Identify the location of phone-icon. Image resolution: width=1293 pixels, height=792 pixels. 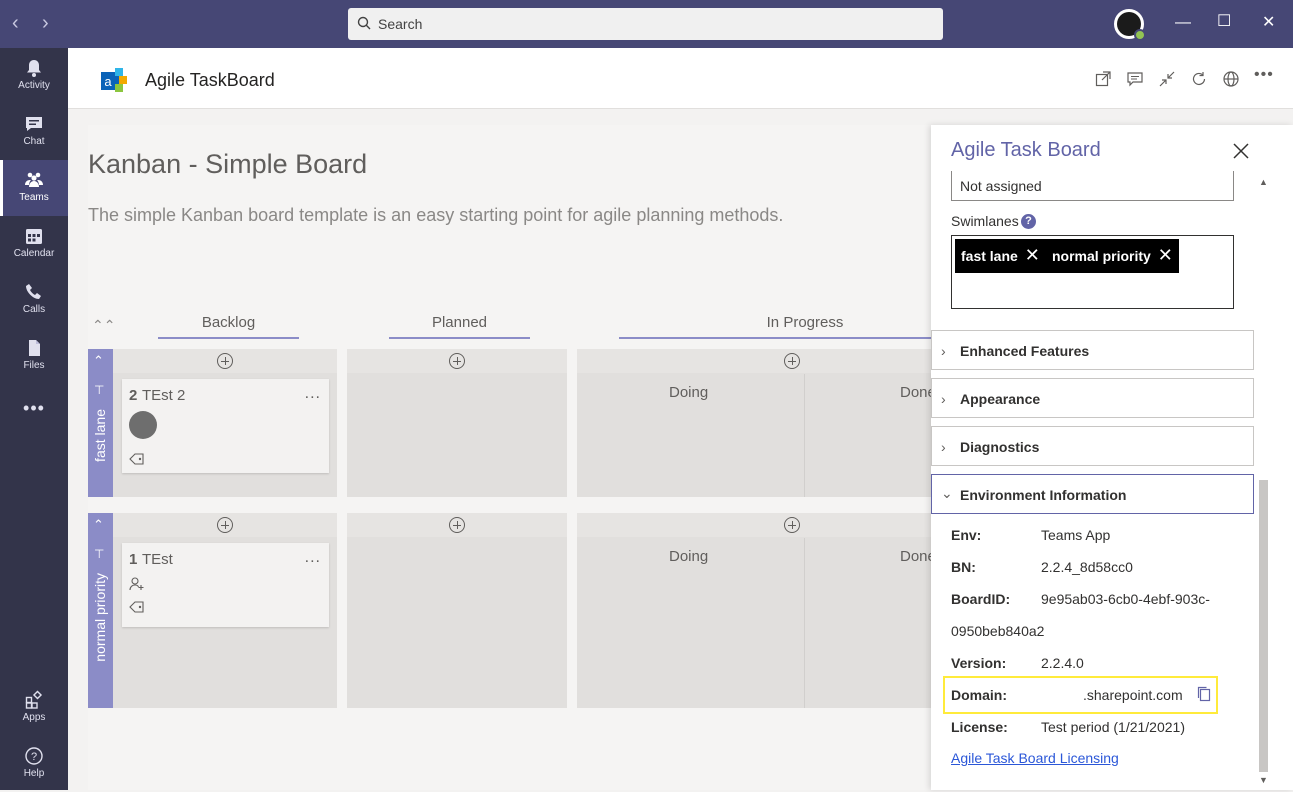
(33, 291).